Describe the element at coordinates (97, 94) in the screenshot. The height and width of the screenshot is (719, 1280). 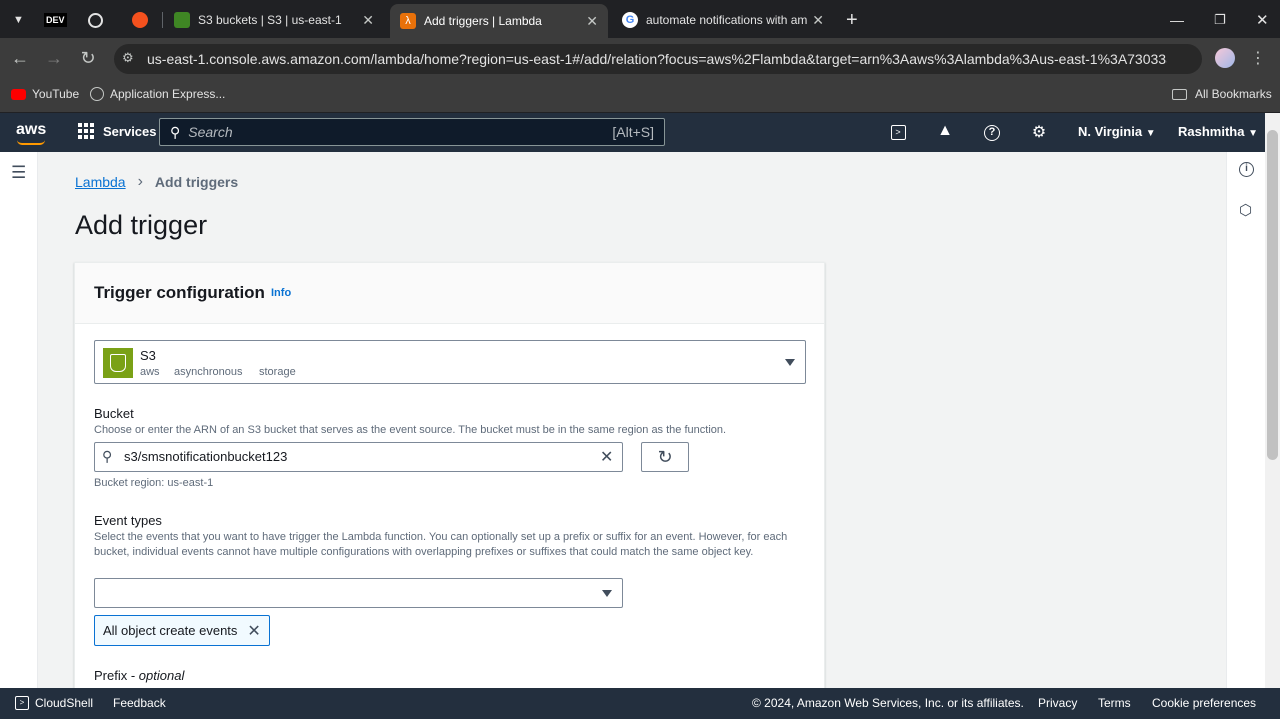
I see `globe-icon` at that location.